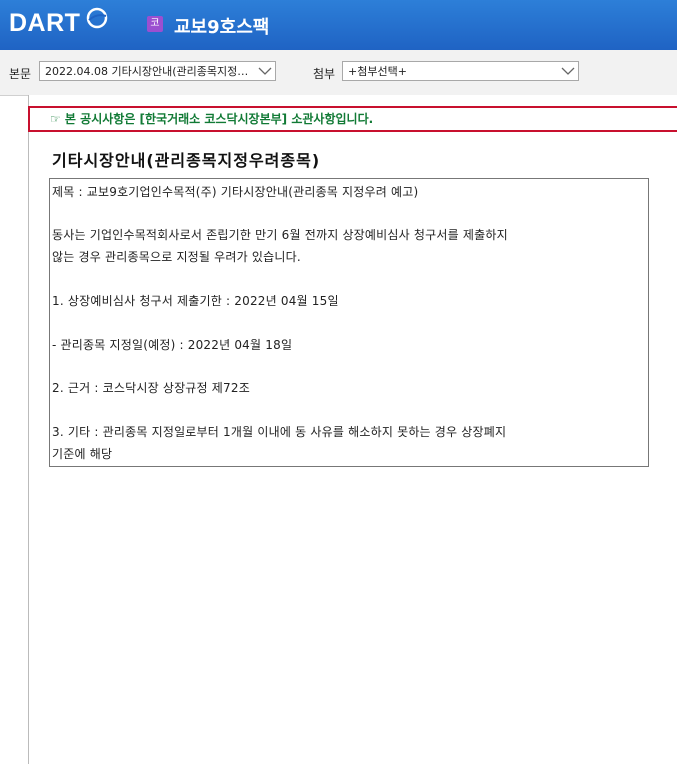  Describe the element at coordinates (155, 24) in the screenshot. I see `market-badge: 코` at that location.